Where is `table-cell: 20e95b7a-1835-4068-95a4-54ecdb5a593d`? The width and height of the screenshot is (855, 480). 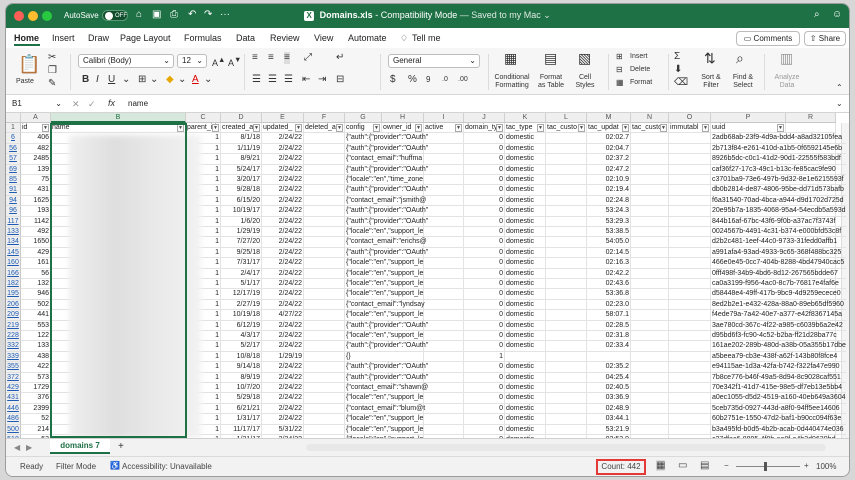 table-cell: 20e95b7a-1835-4068-95a4-54ecdb5a593d is located at coordinates (778, 211).